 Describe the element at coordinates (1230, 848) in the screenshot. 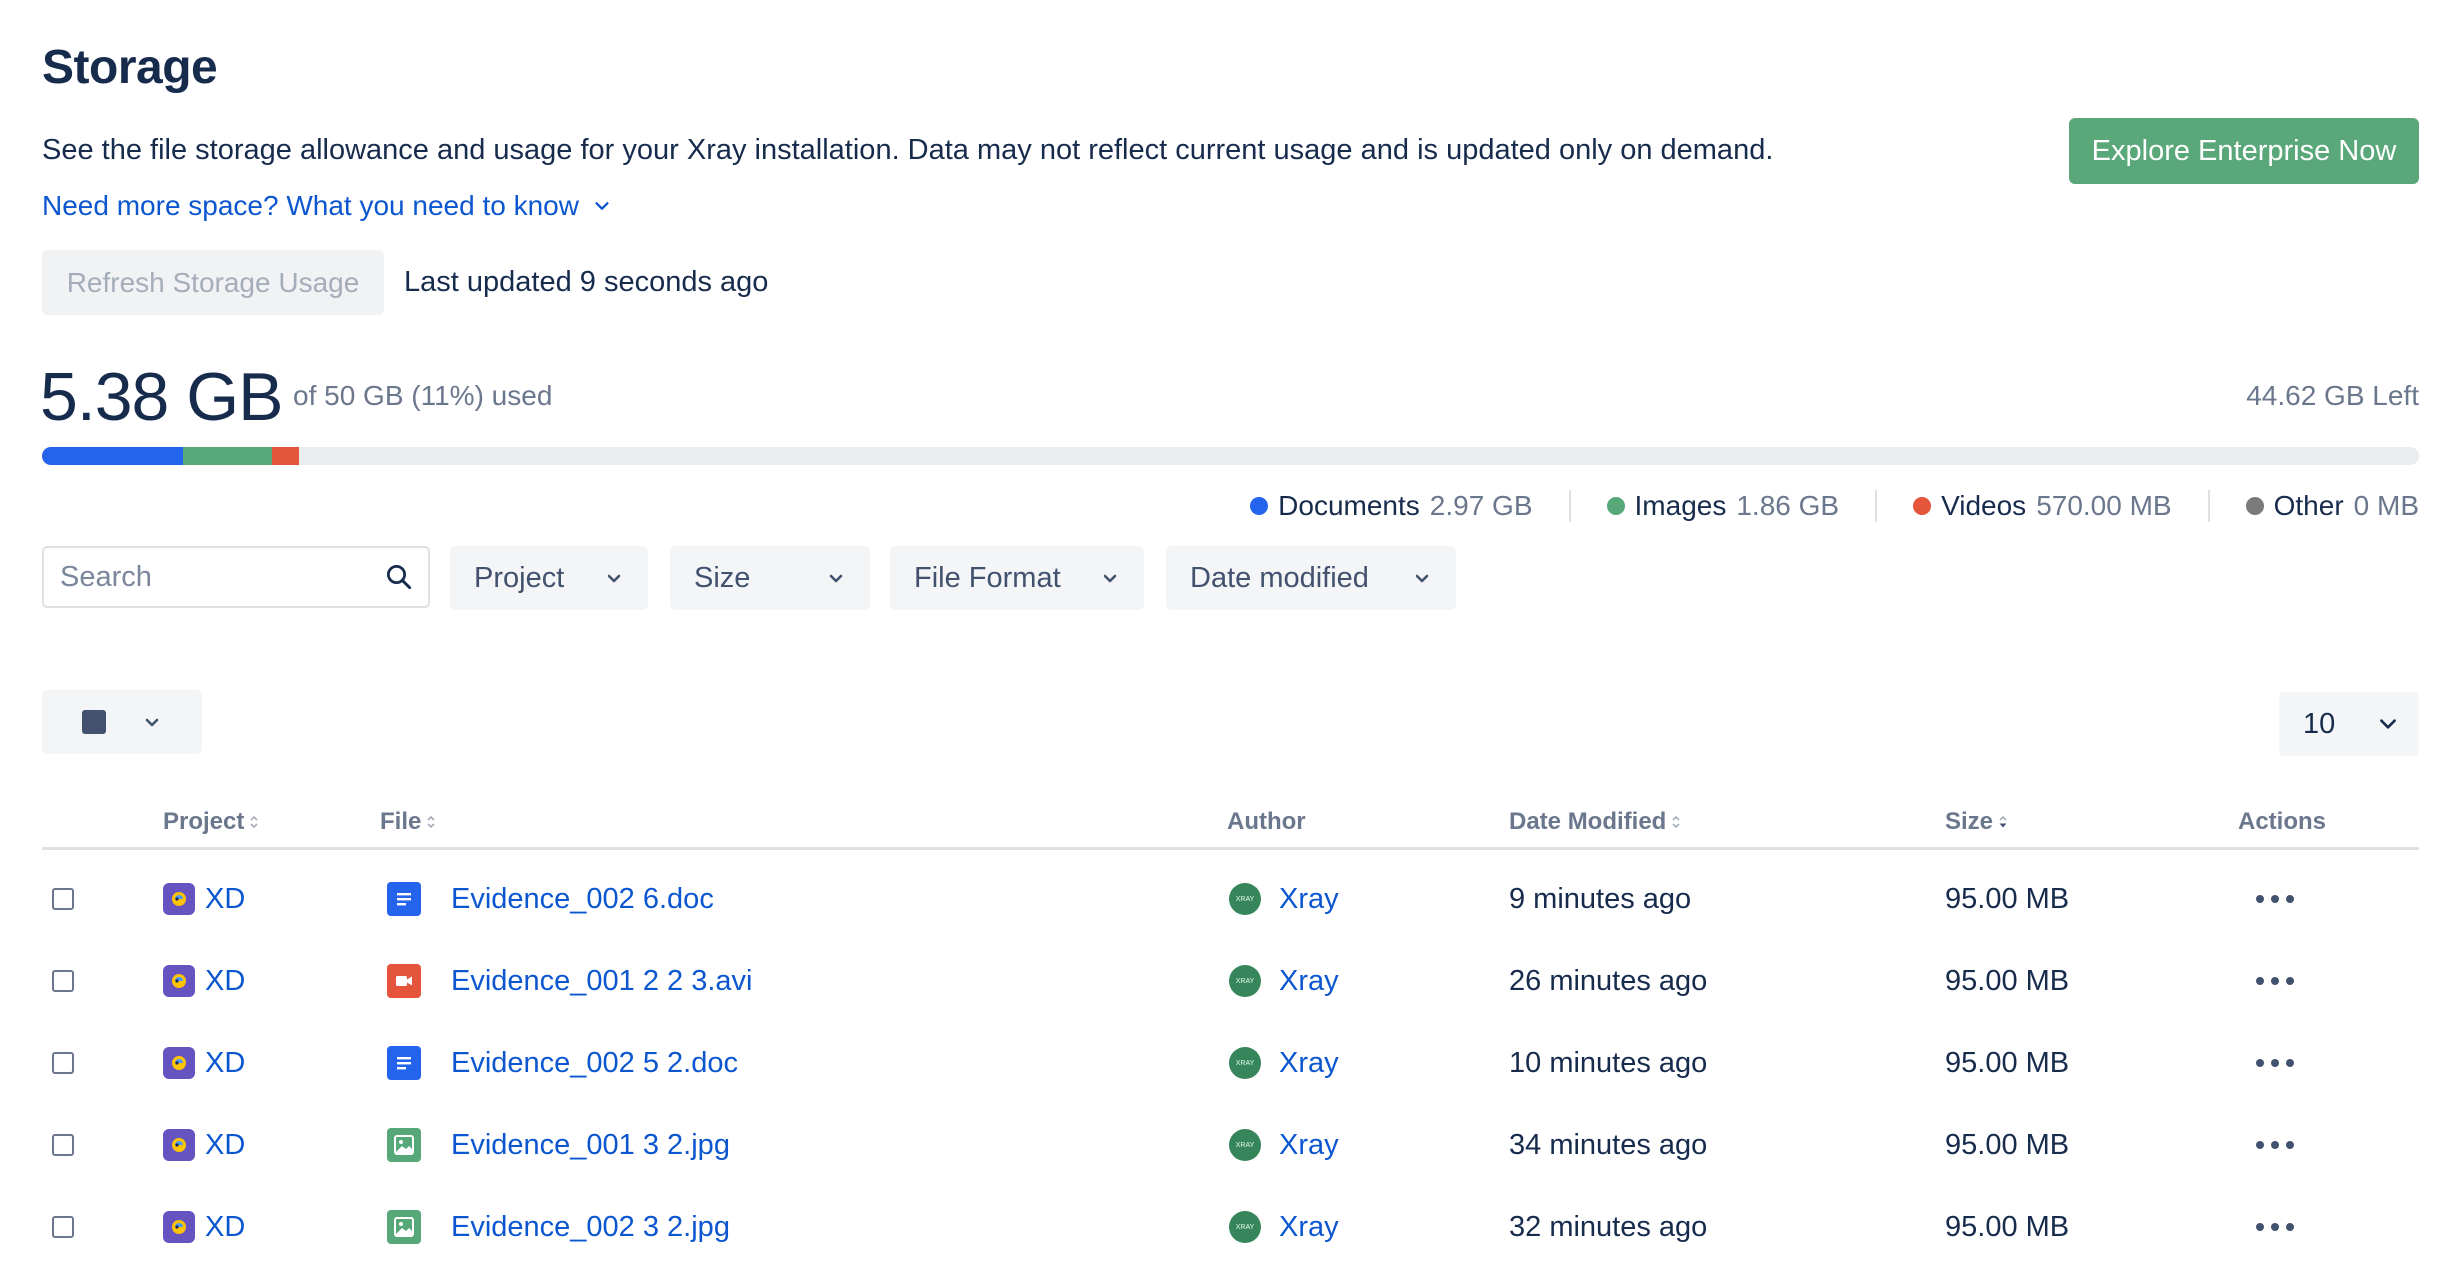

I see `table-header-divider` at that location.